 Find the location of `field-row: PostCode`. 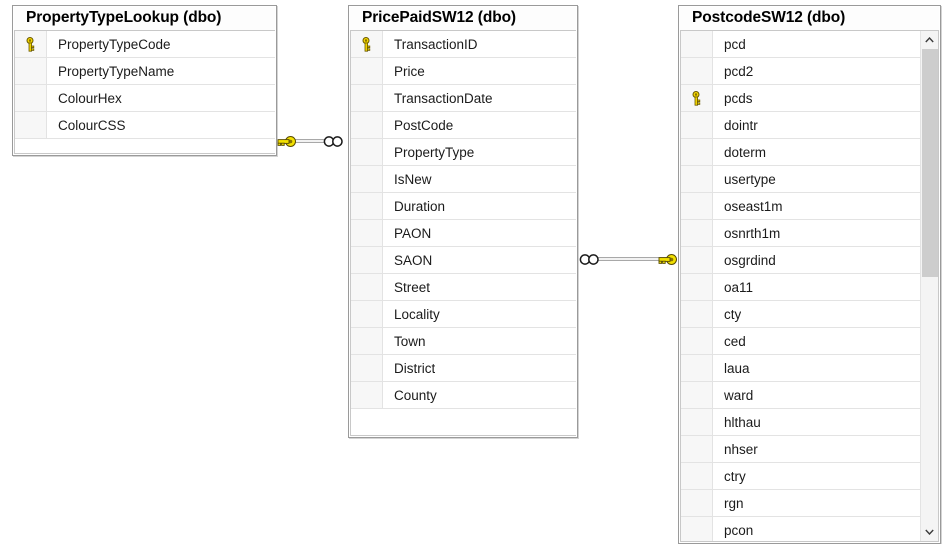

field-row: PostCode is located at coordinates (463, 125).